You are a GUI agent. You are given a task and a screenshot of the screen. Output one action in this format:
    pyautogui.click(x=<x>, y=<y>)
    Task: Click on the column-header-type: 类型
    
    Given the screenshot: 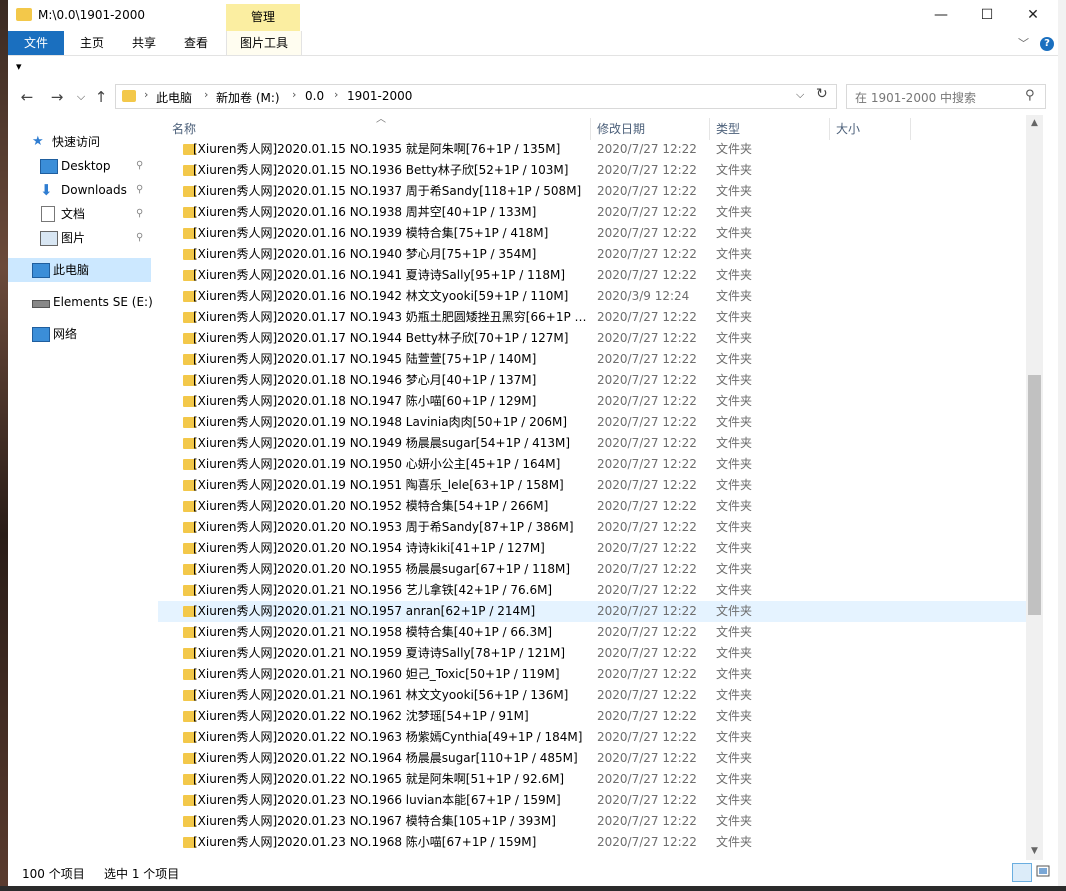 What is the action you would take?
    pyautogui.click(x=728, y=129)
    